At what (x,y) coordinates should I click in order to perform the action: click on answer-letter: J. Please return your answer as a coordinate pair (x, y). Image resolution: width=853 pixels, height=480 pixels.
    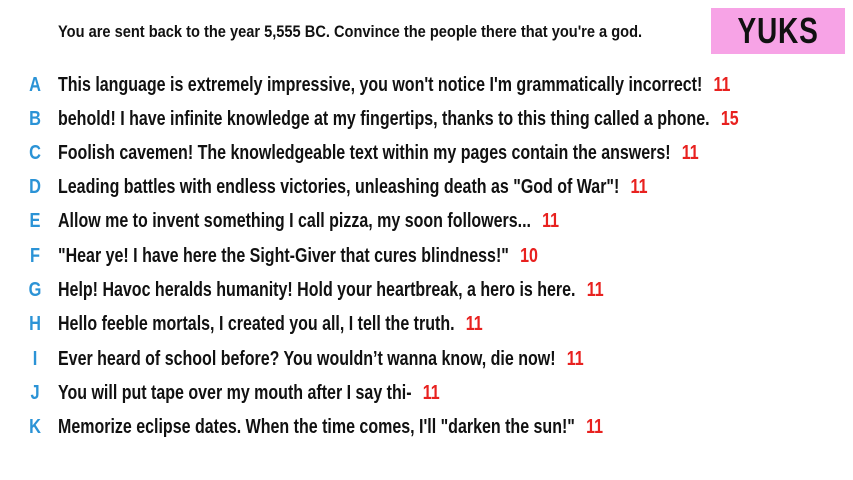
    Looking at the image, I should click on (35, 392).